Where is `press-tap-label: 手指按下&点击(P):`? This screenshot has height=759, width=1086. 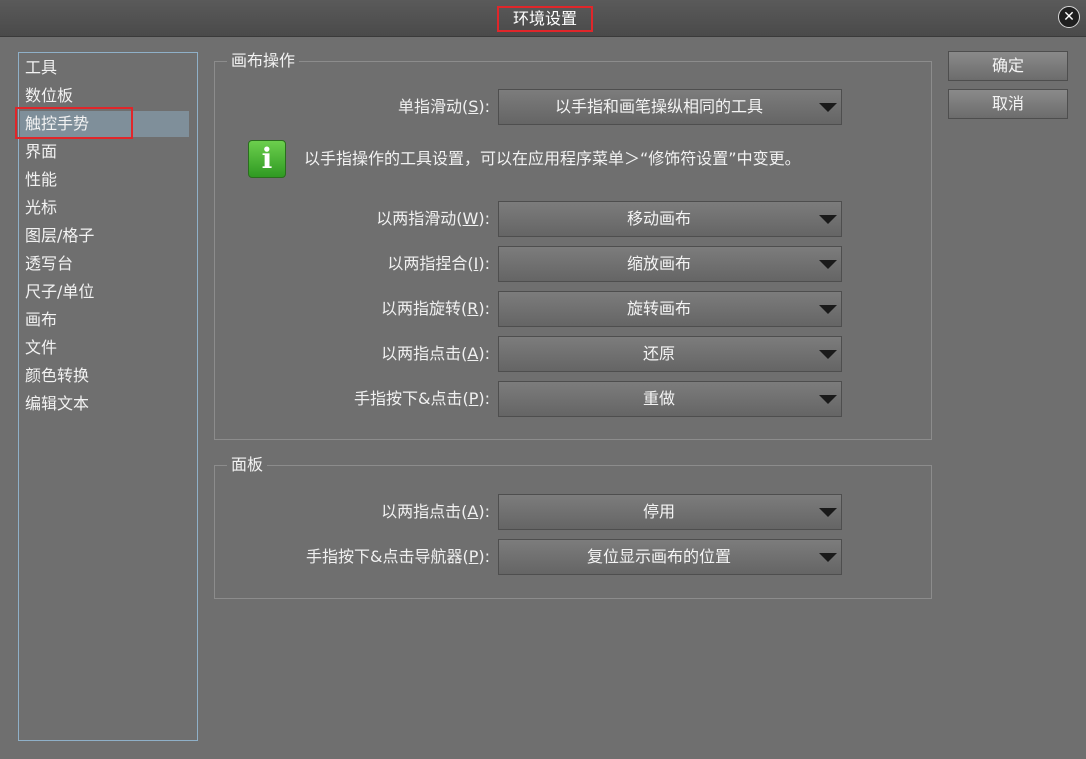
press-tap-label: 手指按下&点击(P): is located at coordinates (421, 398).